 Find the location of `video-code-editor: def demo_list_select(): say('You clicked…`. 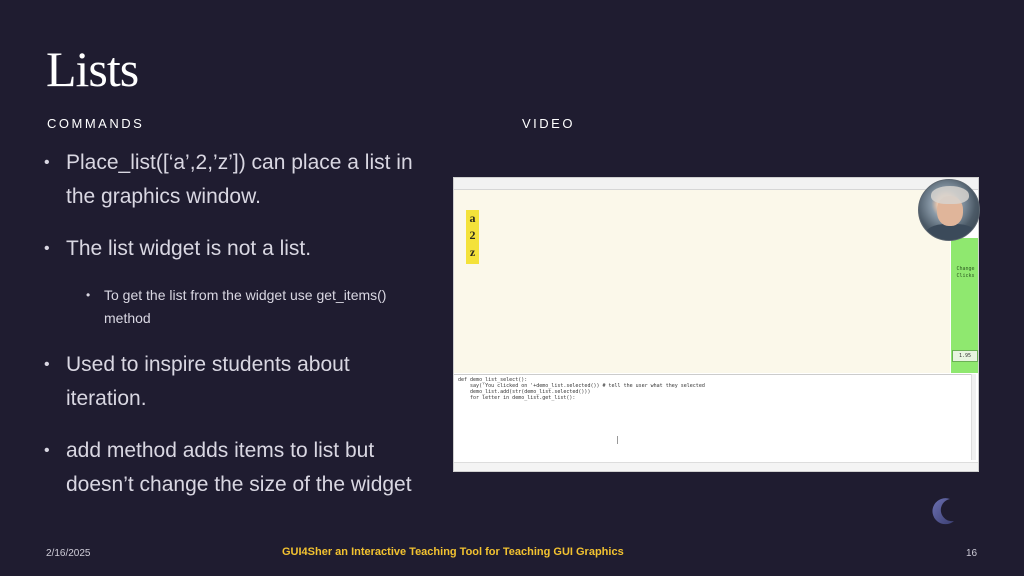

video-code-editor: def demo_list_select(): say('You clicked… is located at coordinates (714, 418).